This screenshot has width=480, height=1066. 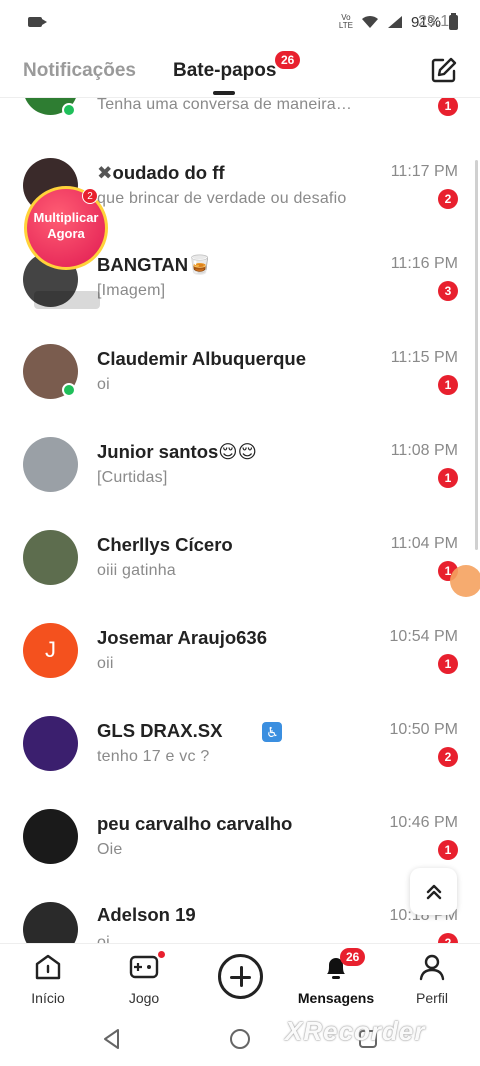 What do you see at coordinates (345, 21) in the screenshot?
I see `volte-indicator: Vo LTE` at bounding box center [345, 21].